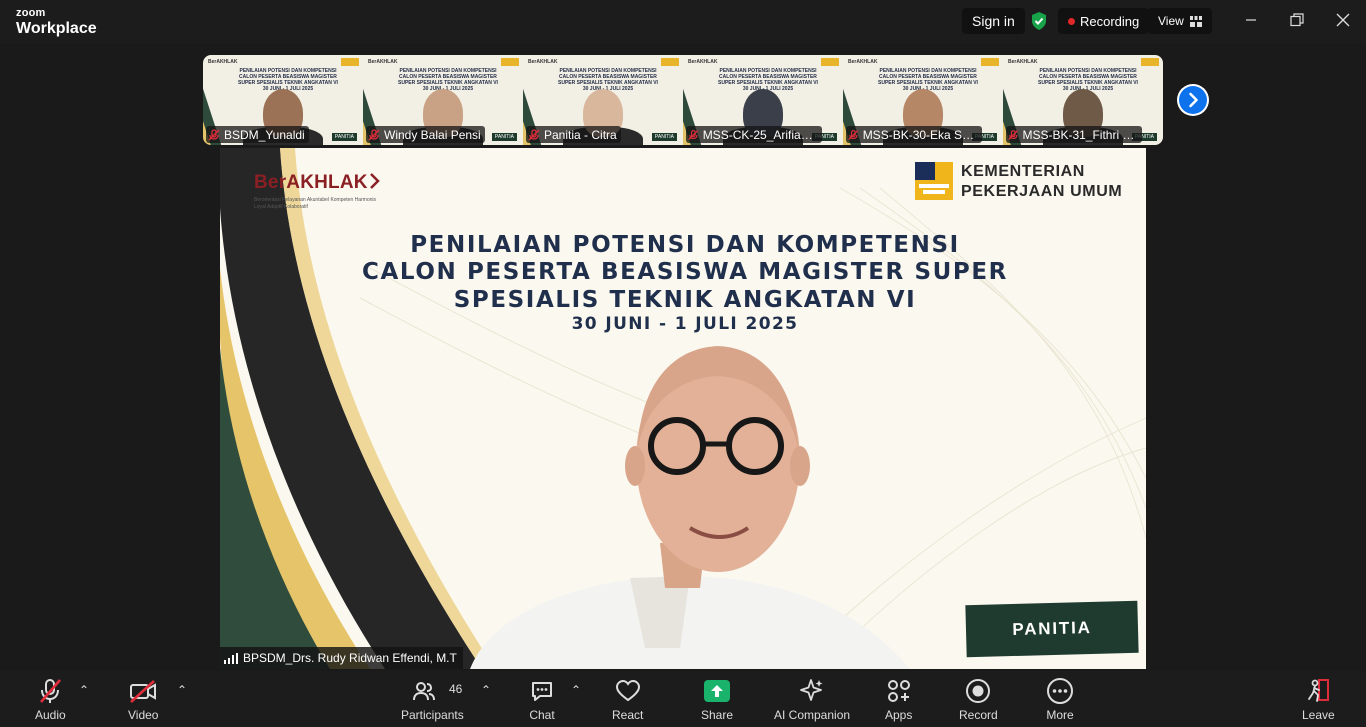 The image size is (1366, 727). I want to click on apps-label: Apps, so click(899, 715).